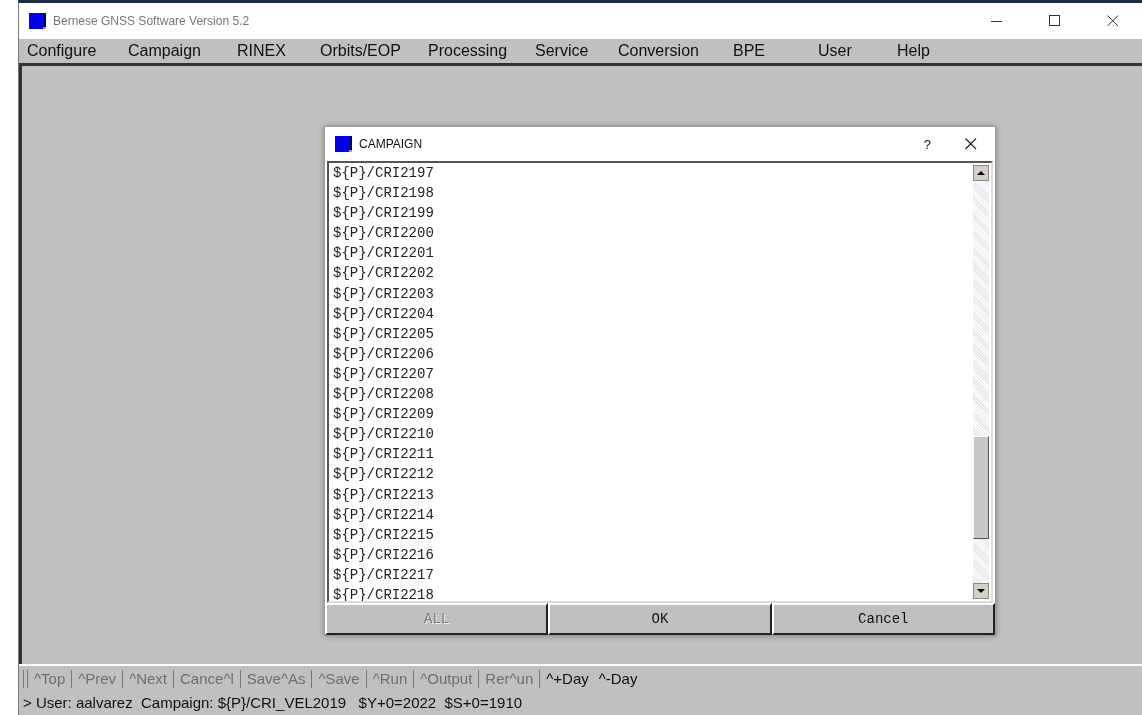 Image resolution: width=1142 pixels, height=715 pixels. Describe the element at coordinates (883, 619) in the screenshot. I see `dialog-button: Cancel` at that location.